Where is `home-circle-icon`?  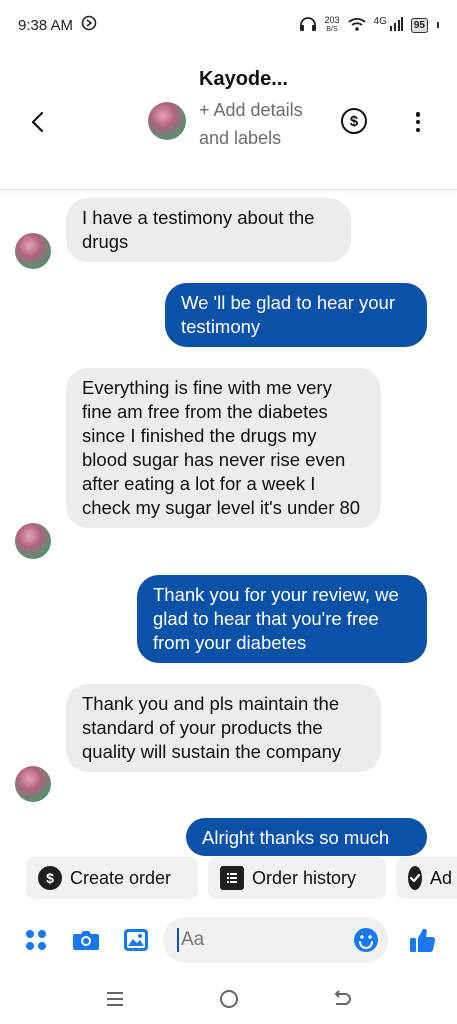
home-circle-icon is located at coordinates (229, 999).